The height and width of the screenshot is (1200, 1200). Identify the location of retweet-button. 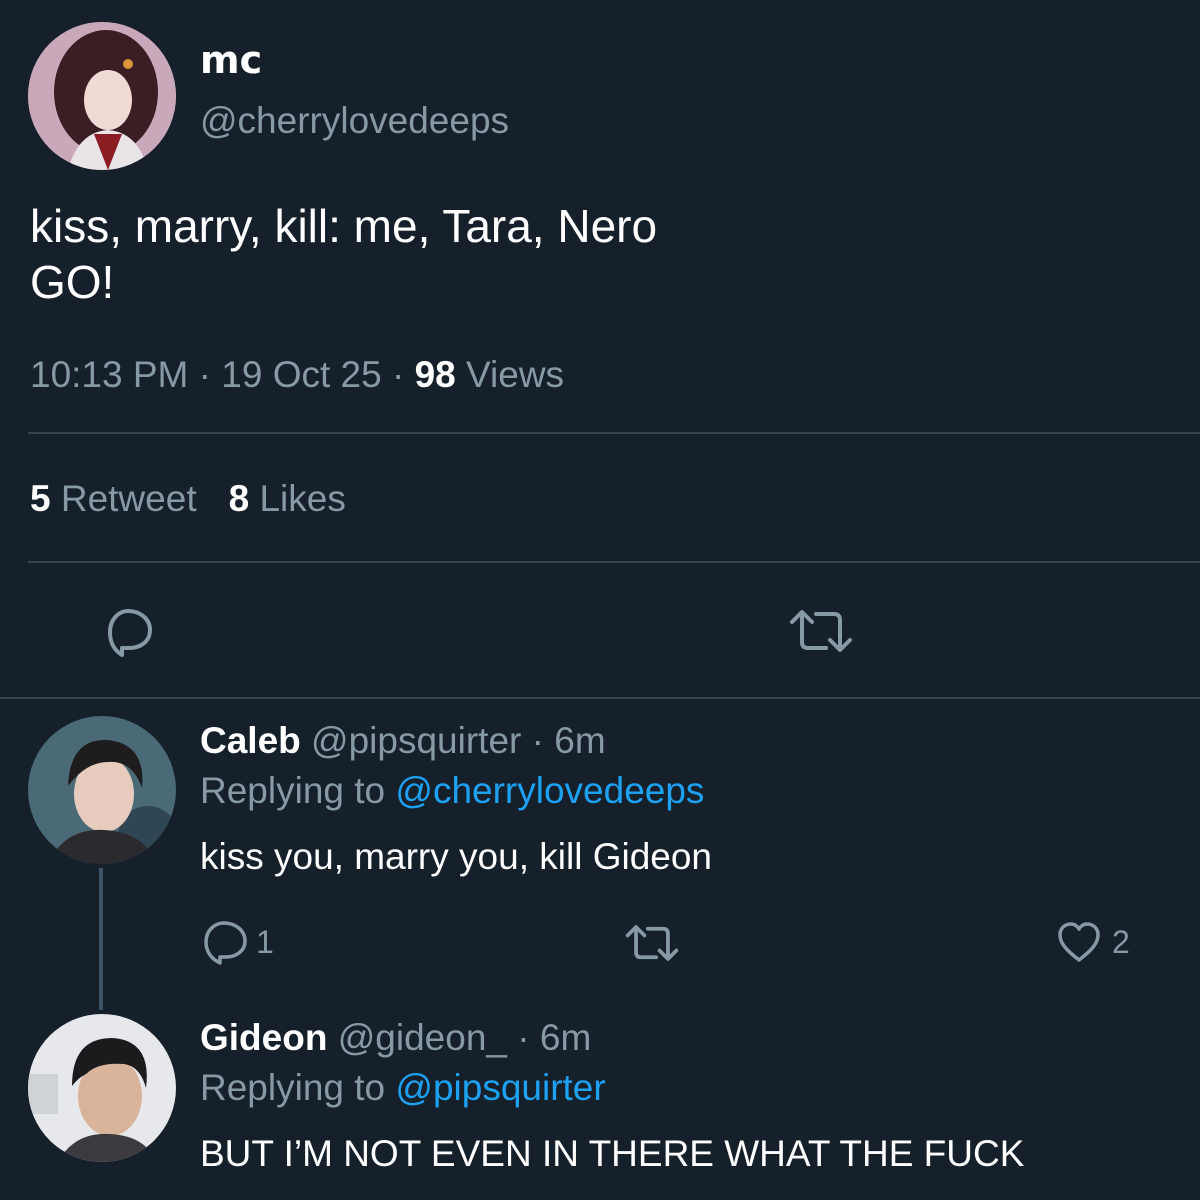
(821, 631).